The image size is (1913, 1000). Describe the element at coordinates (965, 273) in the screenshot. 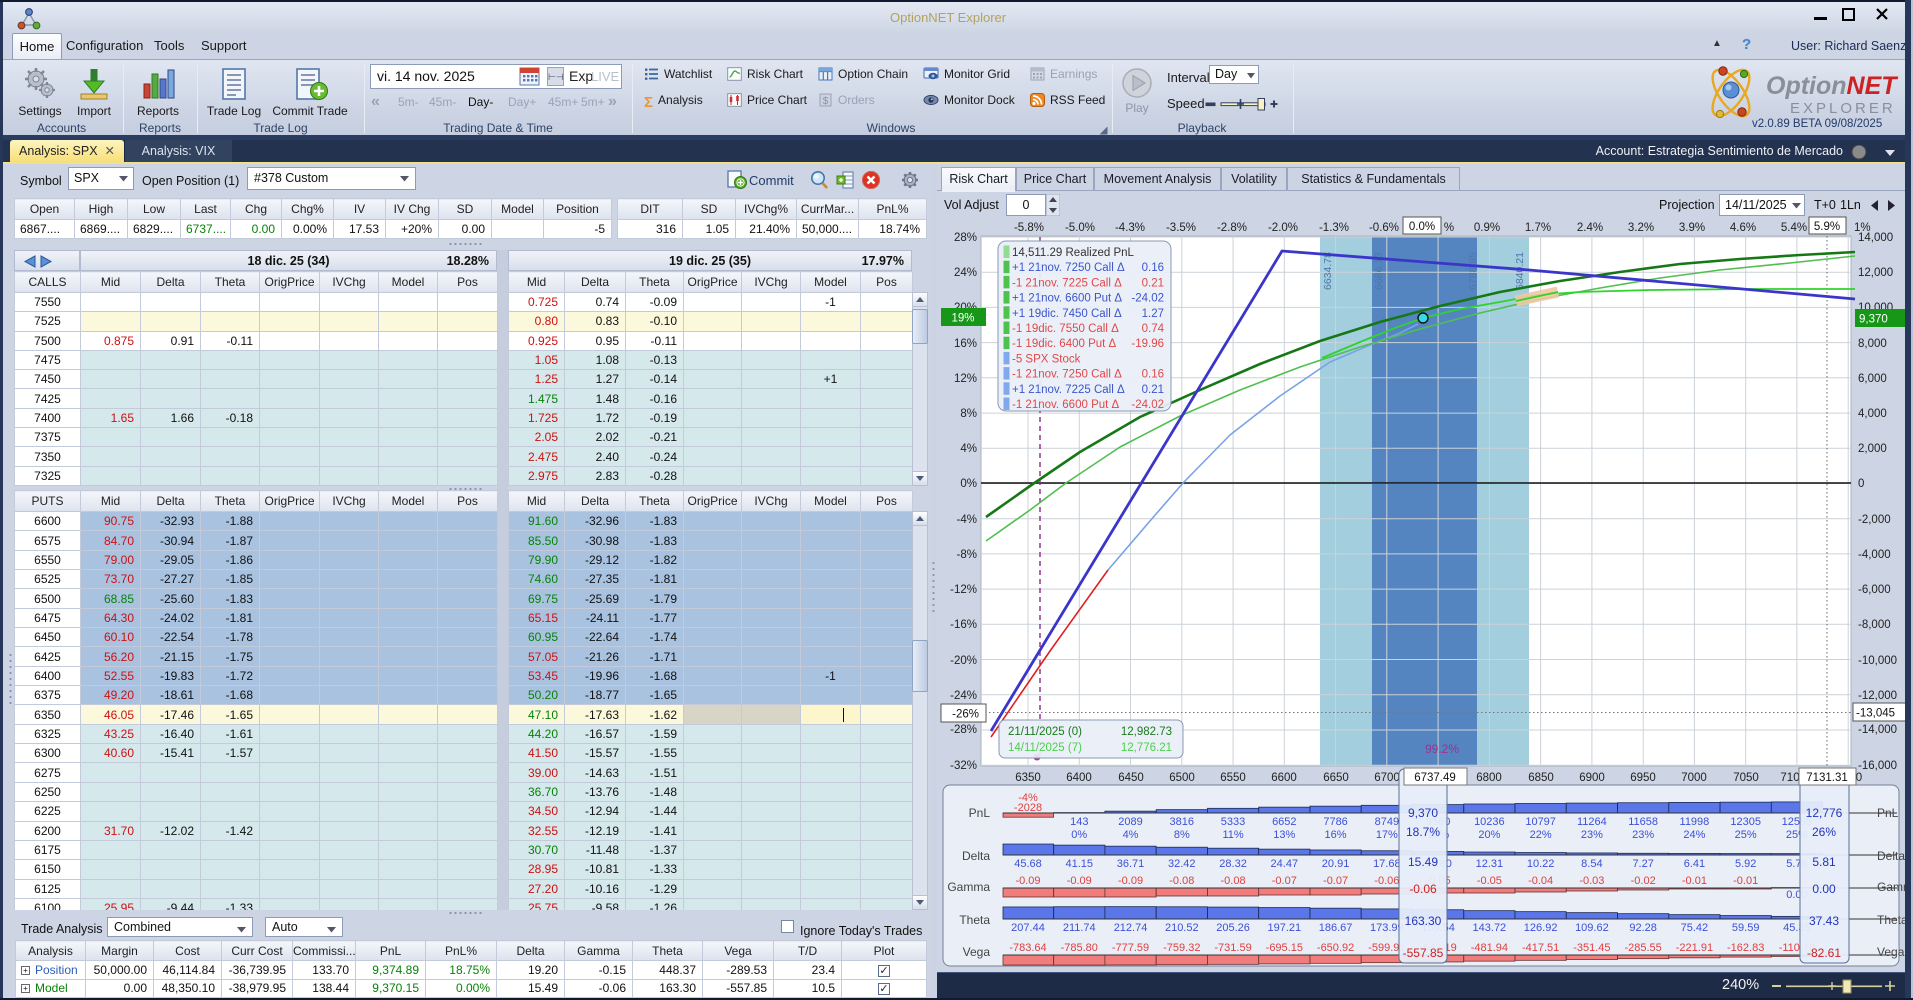

I see `svg-text: 24%` at that location.